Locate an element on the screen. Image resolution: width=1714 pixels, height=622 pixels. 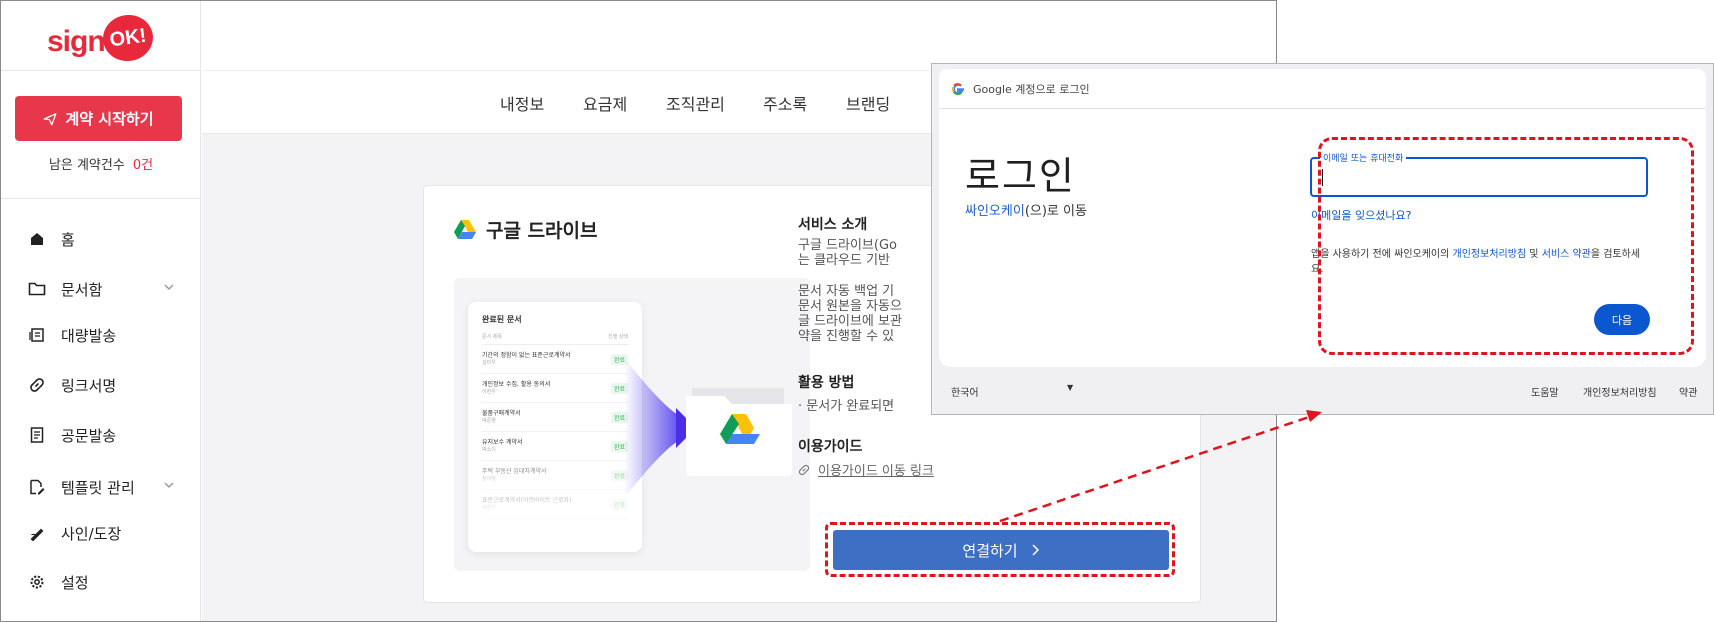
doc-name: 기간의 정함이 없는 표준근로계약서 is located at coordinates (526, 355).